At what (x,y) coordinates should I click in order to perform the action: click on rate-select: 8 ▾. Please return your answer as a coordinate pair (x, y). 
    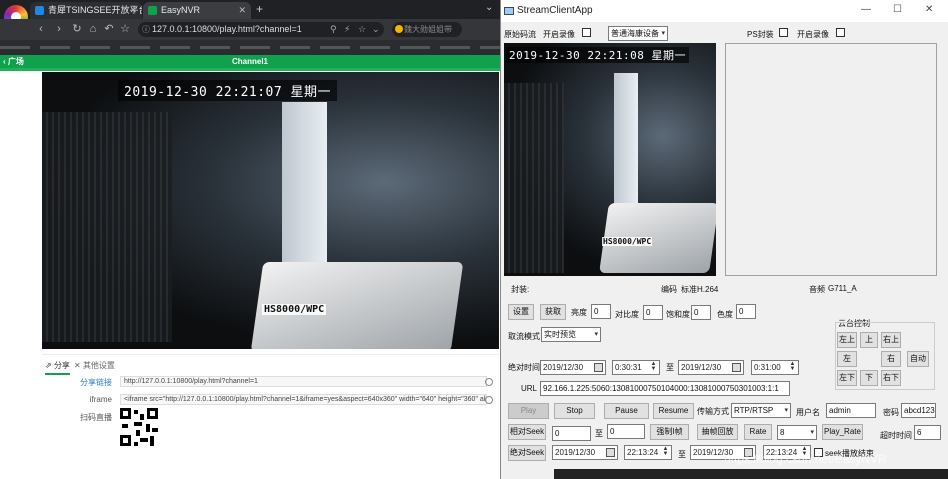
    Looking at the image, I should click on (797, 432).